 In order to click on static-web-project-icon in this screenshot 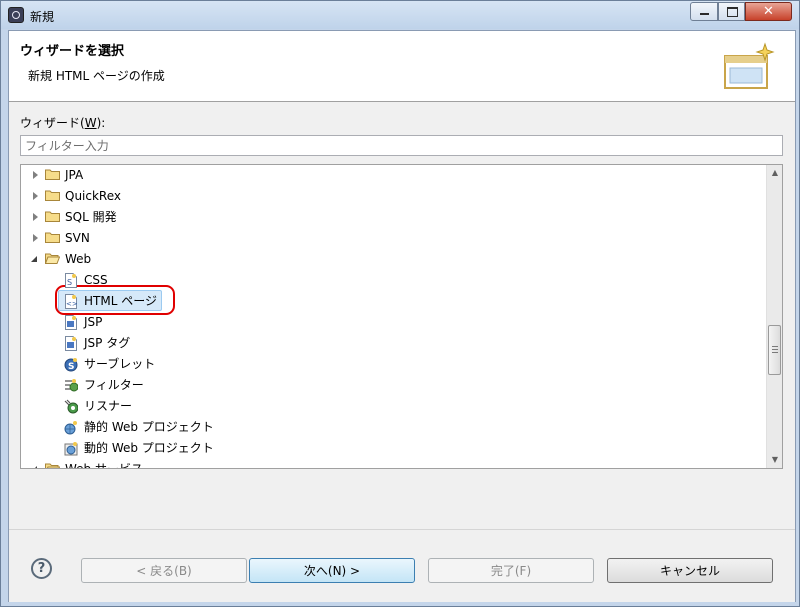, I will do `click(70, 428)`.